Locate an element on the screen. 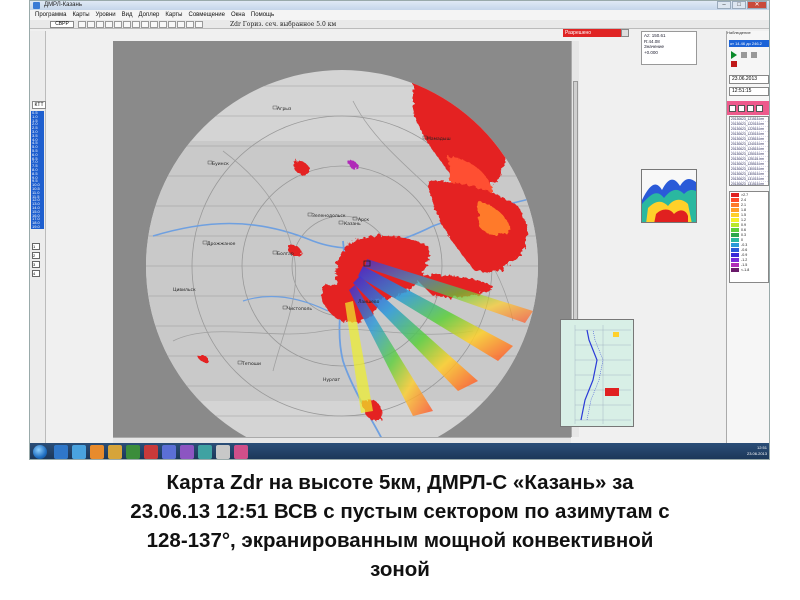  menu-overlay: Совмещение is located at coordinates (207, 15).